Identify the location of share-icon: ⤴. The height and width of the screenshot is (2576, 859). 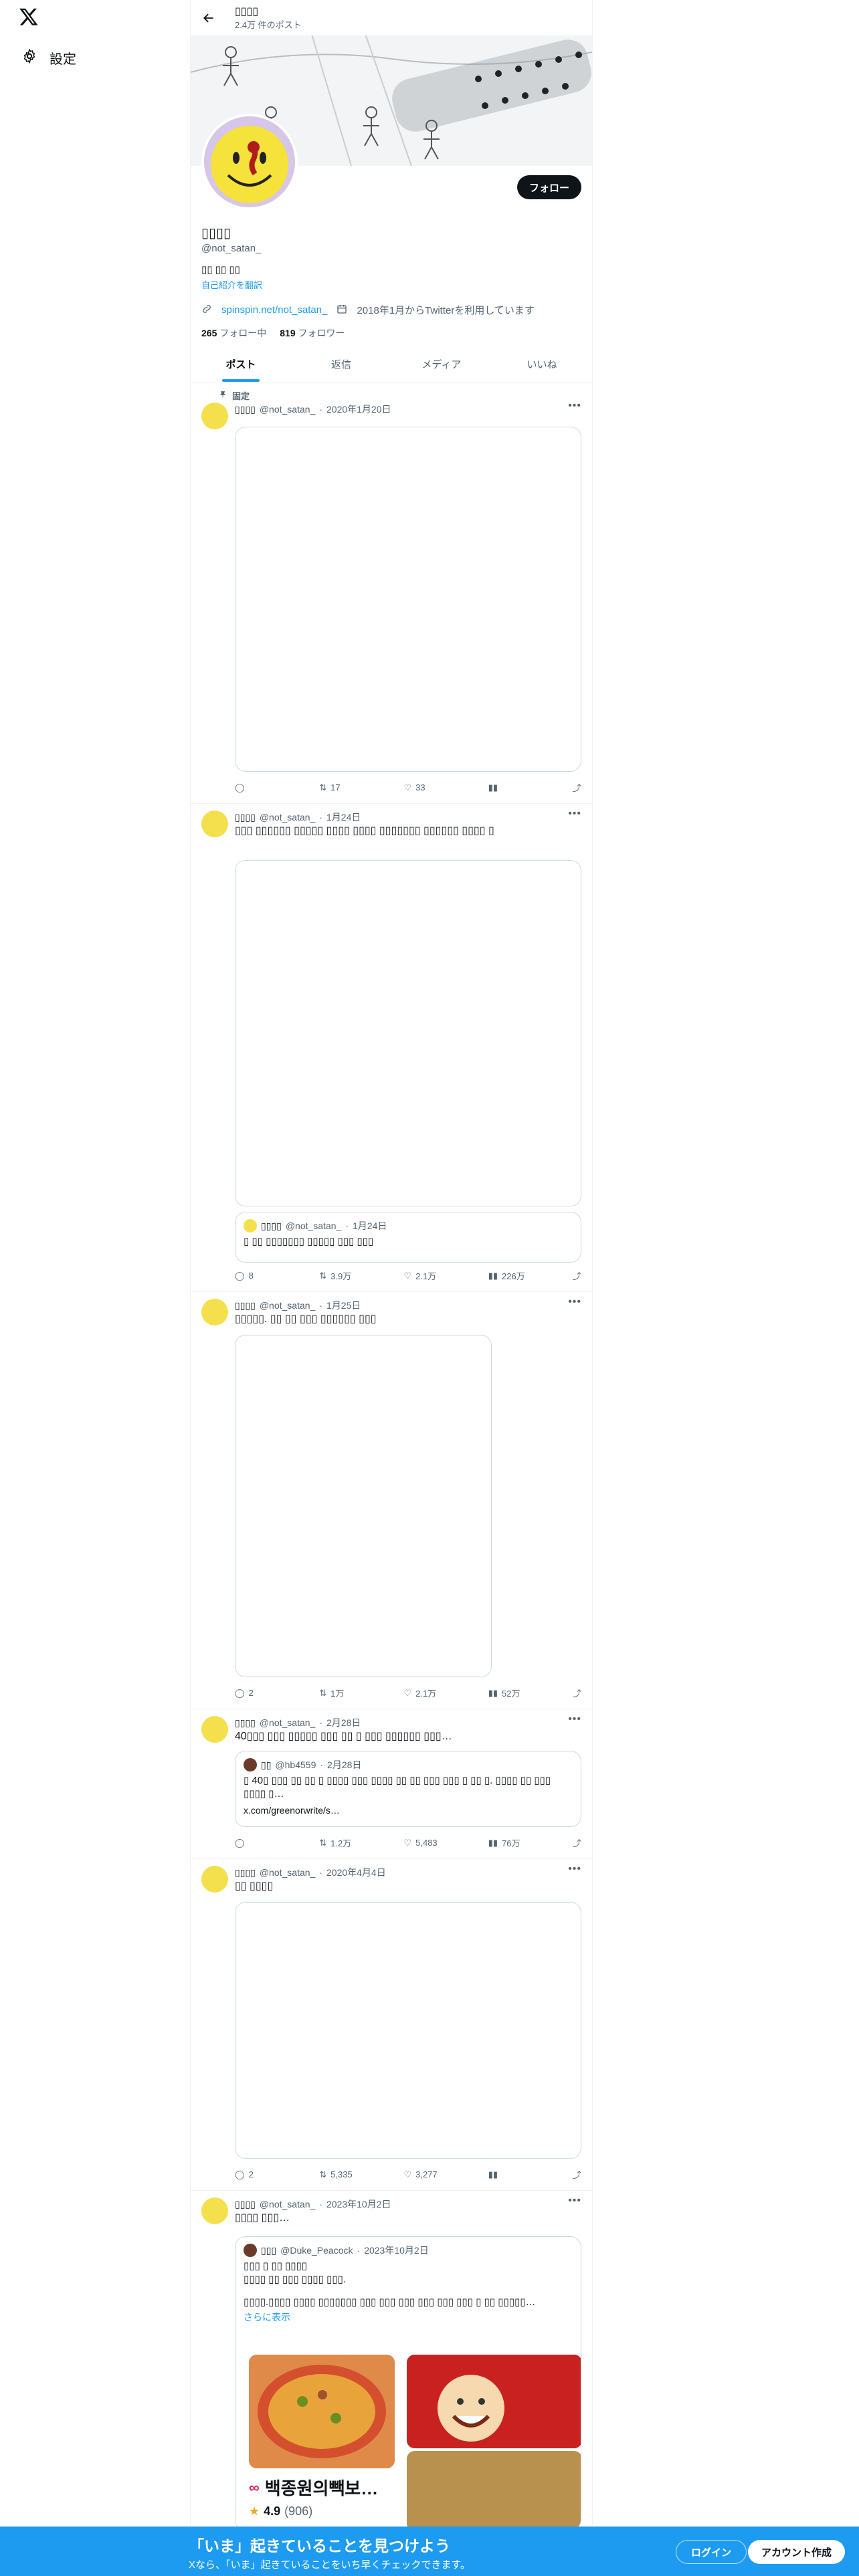
(576, 1694).